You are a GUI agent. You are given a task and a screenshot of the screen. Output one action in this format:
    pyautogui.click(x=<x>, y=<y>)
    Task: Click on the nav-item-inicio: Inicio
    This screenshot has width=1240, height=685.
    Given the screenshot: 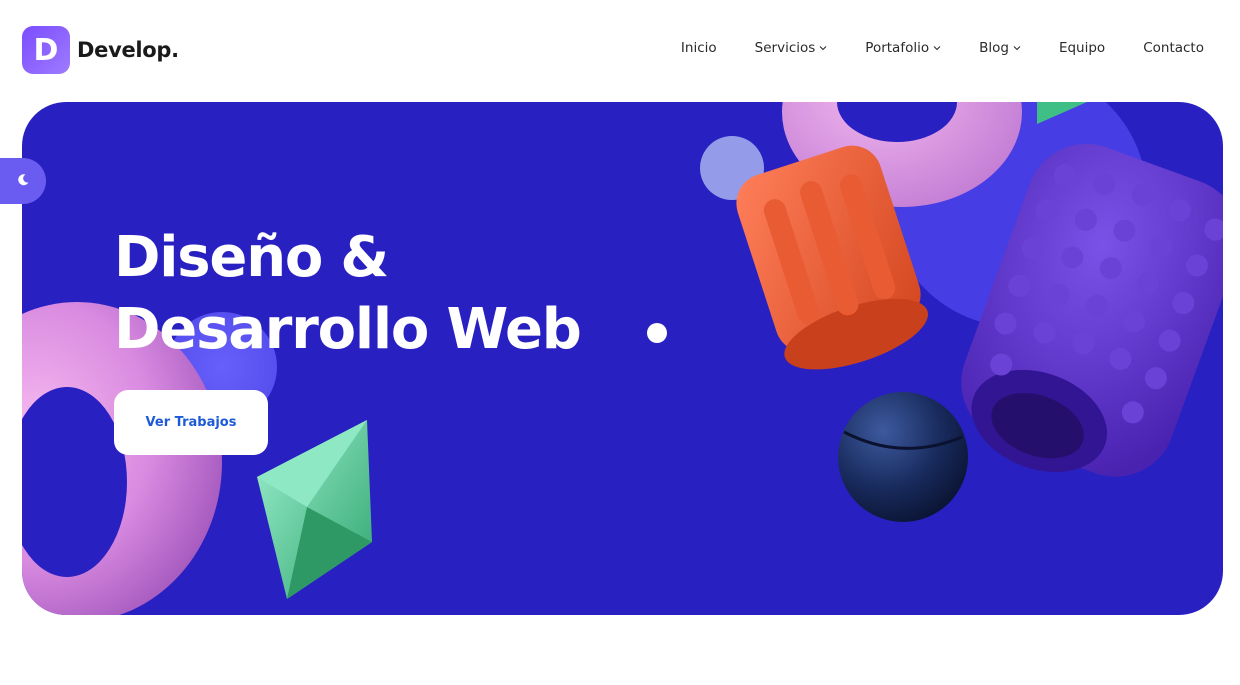 What is the action you would take?
    pyautogui.click(x=699, y=48)
    